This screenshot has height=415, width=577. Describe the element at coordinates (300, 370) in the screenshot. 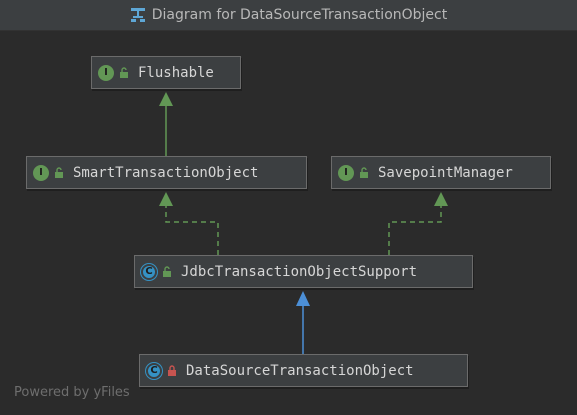

I see `node-label: DataSourceTransactionObject` at that location.